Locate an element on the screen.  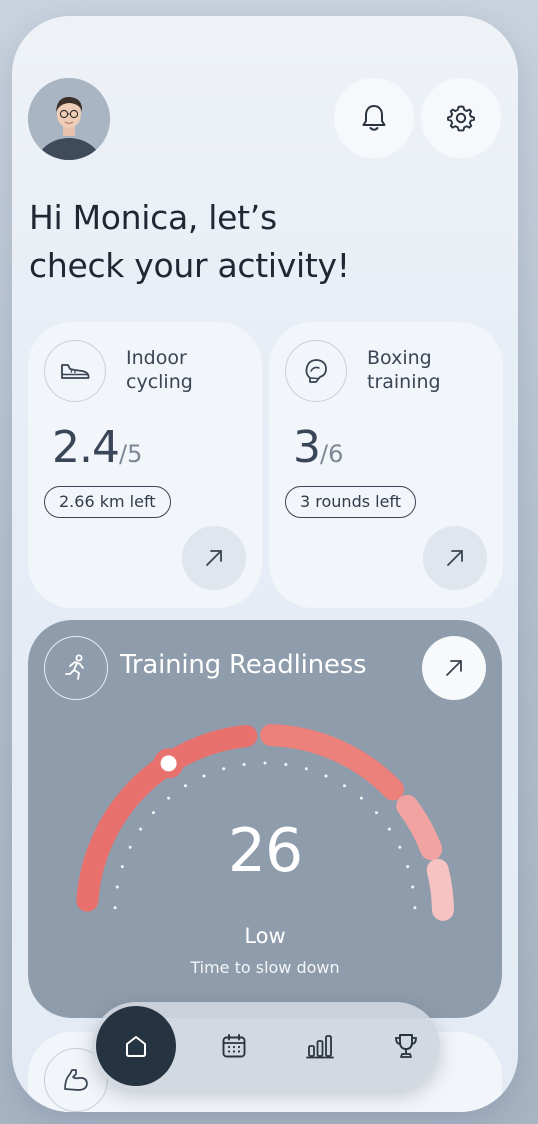
boxing-glove-icon-wrap is located at coordinates (316, 371).